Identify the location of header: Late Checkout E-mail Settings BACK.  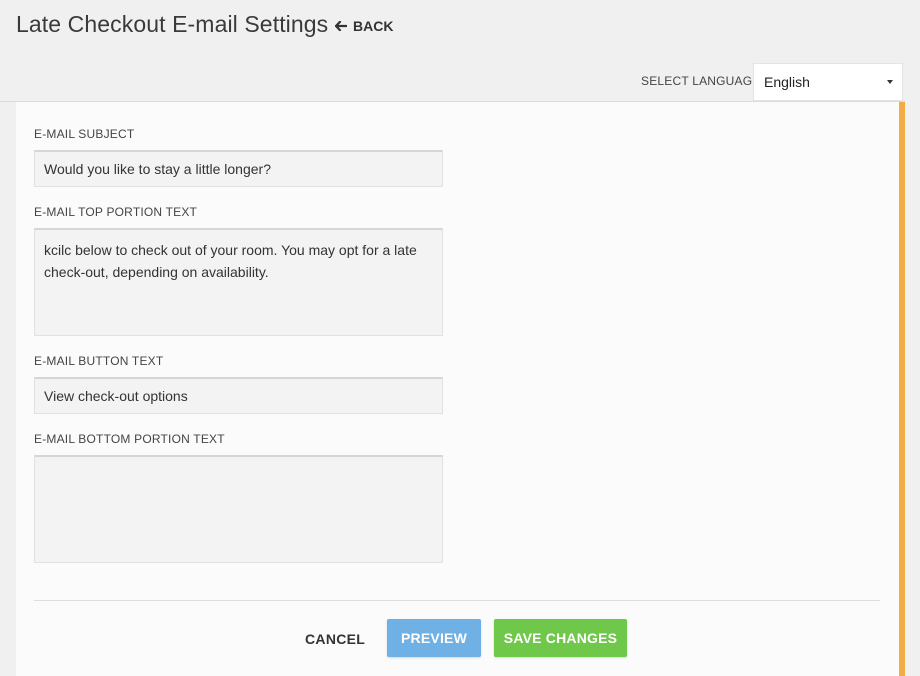
(460, 26).